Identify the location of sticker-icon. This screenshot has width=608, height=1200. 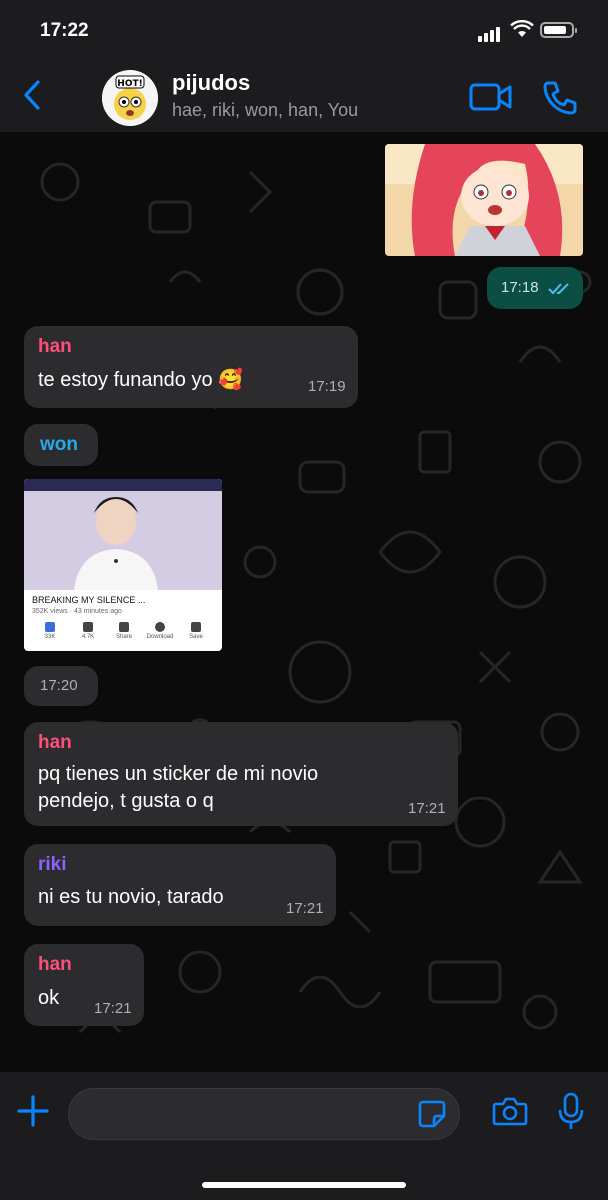
(432, 1114).